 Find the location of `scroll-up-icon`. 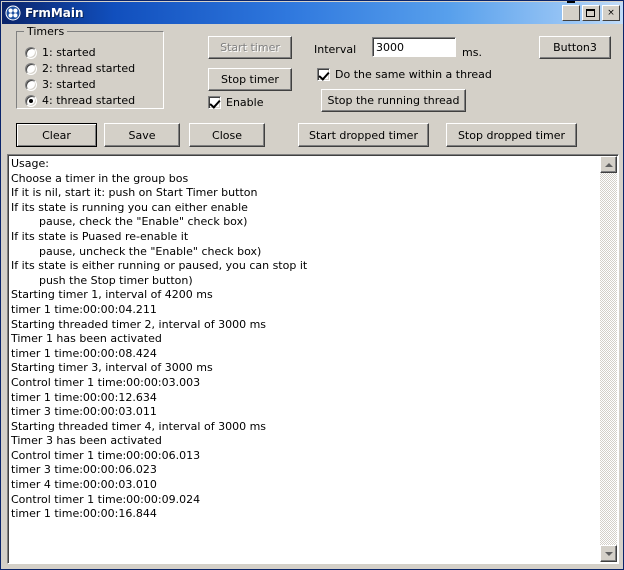

scroll-up-icon is located at coordinates (608, 164).